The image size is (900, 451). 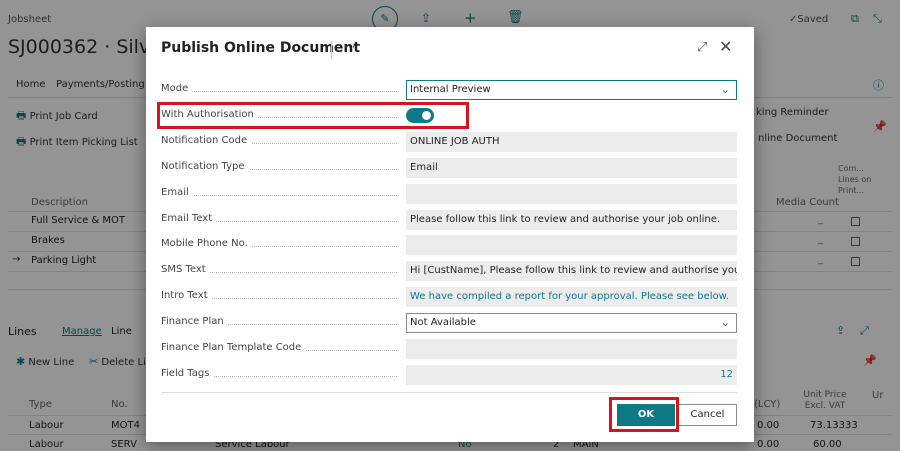 I want to click on notification-type-field: Email, so click(x=571, y=168).